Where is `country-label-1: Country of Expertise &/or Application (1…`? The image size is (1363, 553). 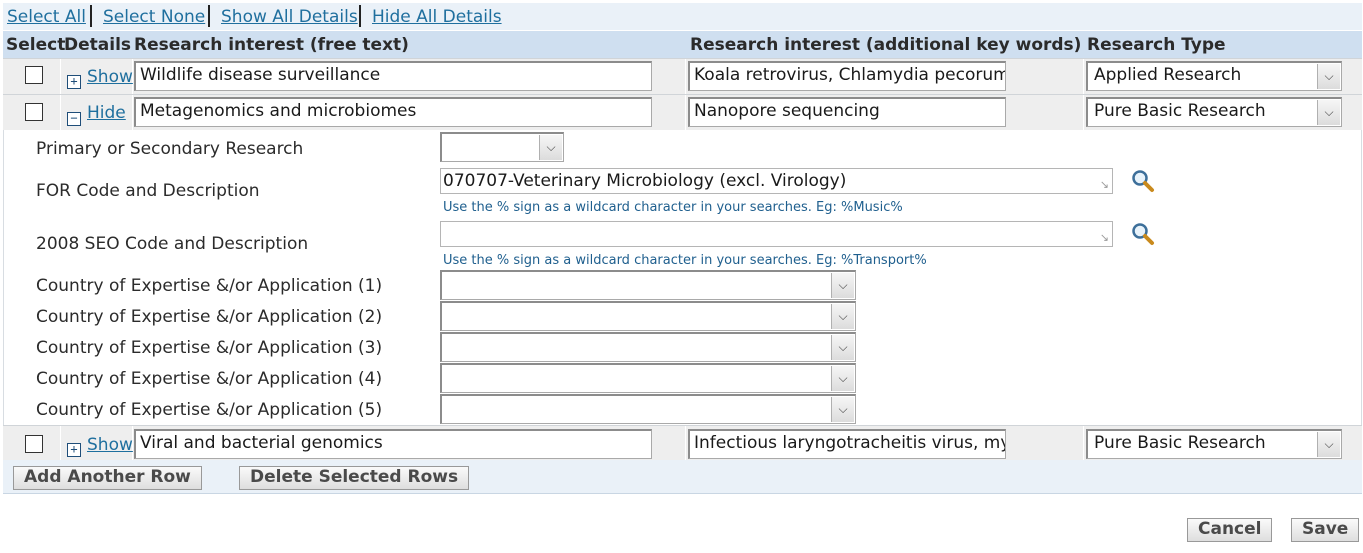 country-label-1: Country of Expertise &/or Application (1… is located at coordinates (209, 286).